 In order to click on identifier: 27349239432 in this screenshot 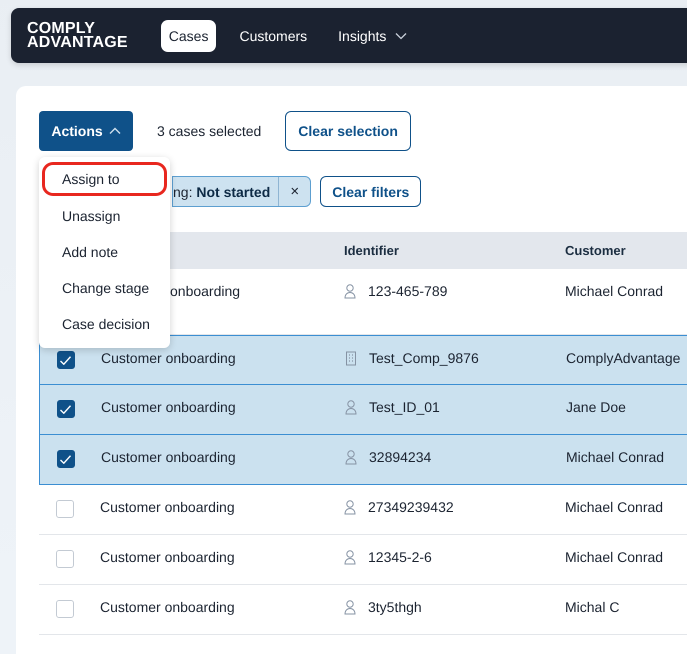, I will do `click(411, 507)`.